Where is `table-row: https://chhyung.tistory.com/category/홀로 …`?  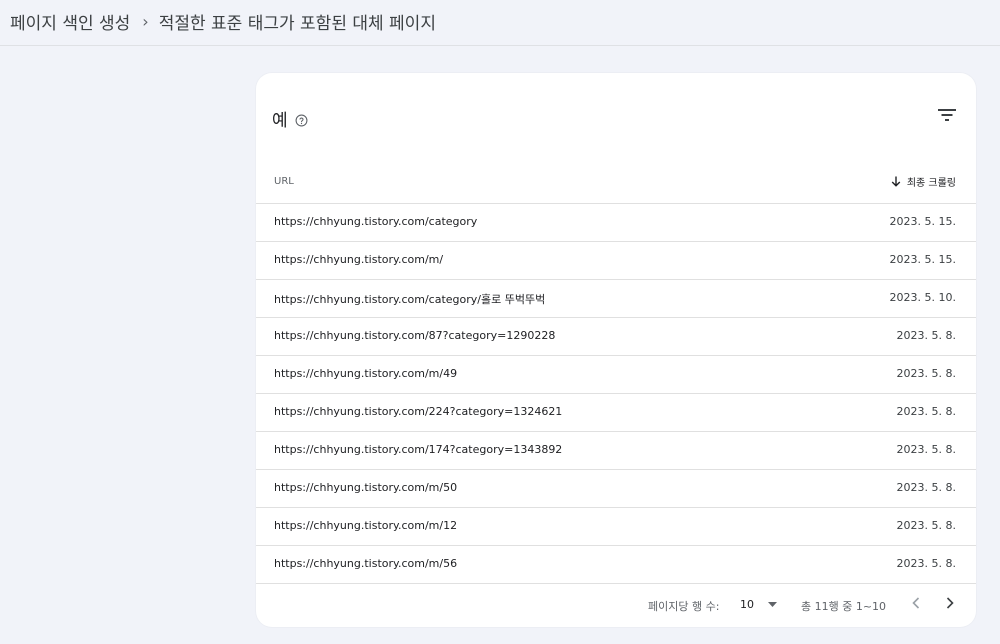
table-row: https://chhyung.tistory.com/category/홀로 … is located at coordinates (616, 299).